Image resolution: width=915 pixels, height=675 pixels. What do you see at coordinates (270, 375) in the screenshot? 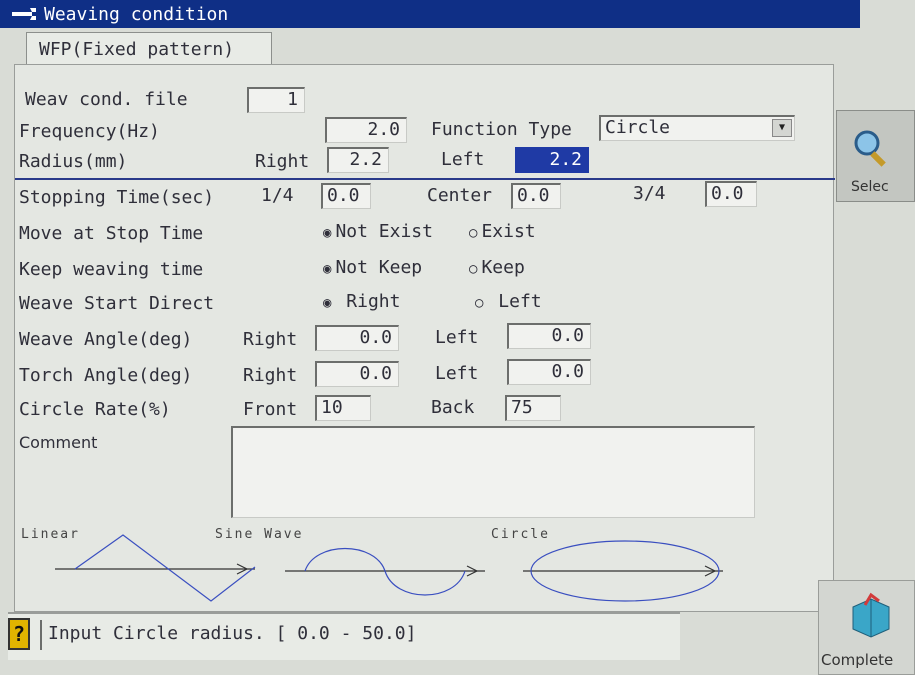
I see `torch-angle-right-label: Right` at bounding box center [270, 375].